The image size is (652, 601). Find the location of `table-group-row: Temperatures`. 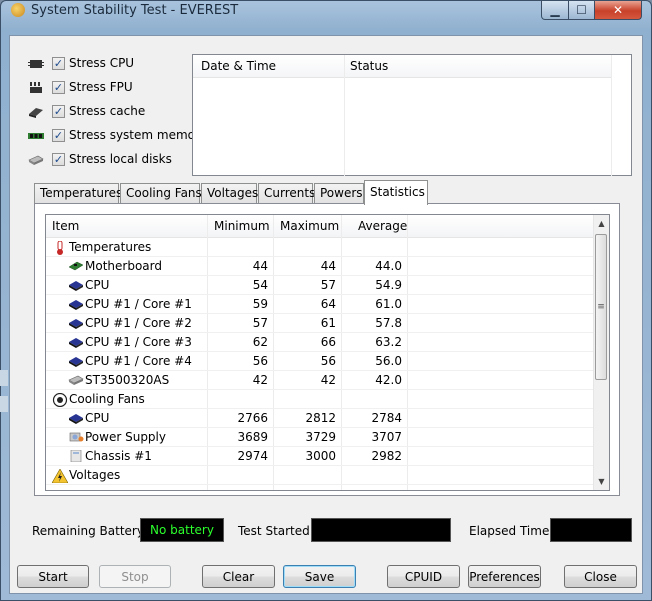

table-group-row: Temperatures is located at coordinates (320, 247).